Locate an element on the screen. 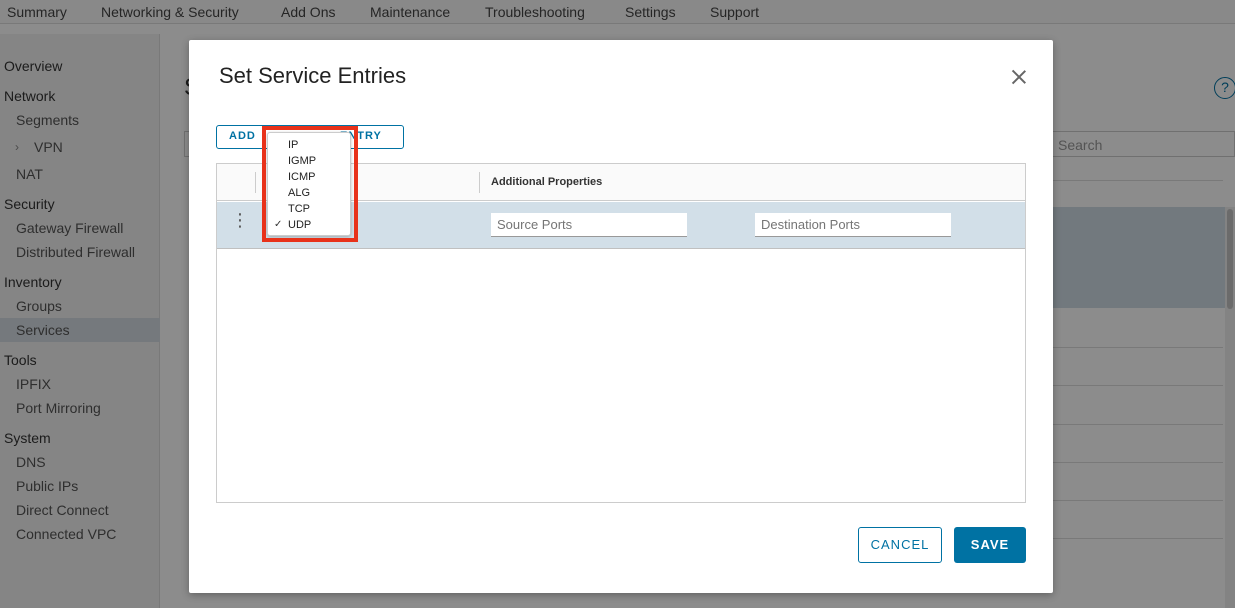  dropdown-option-icmp: ICMP is located at coordinates (309, 177).